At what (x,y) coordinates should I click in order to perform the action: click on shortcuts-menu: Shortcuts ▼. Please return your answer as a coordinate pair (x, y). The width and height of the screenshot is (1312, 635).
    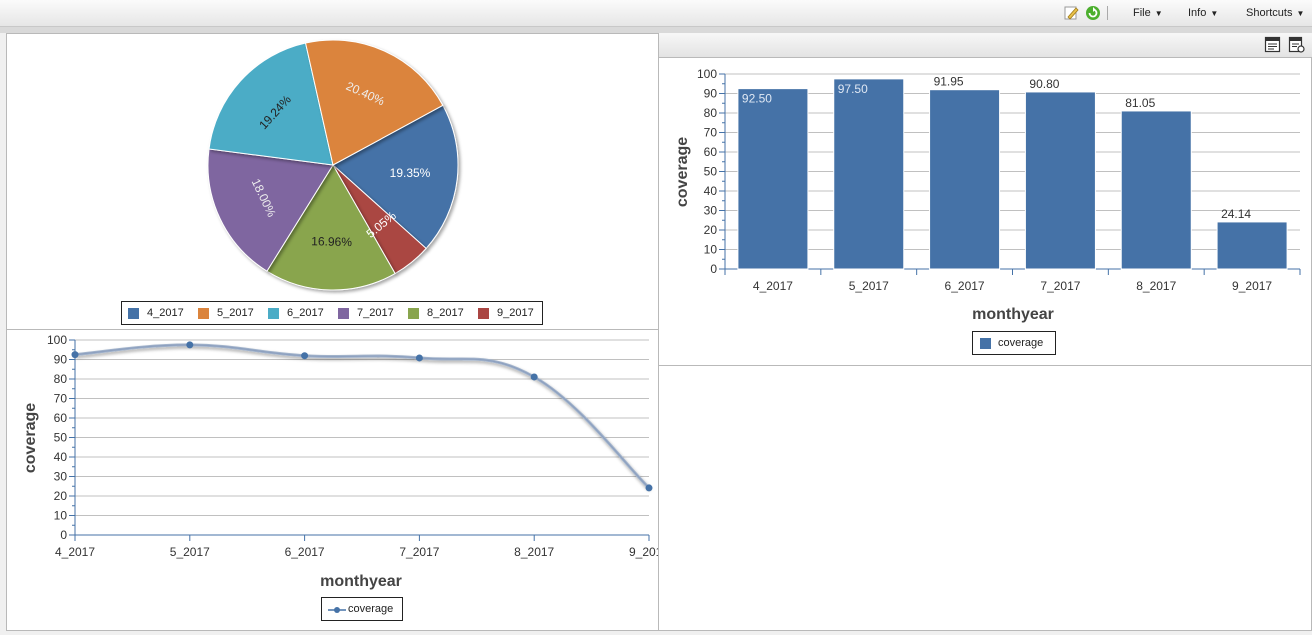
    Looking at the image, I should click on (1275, 13).